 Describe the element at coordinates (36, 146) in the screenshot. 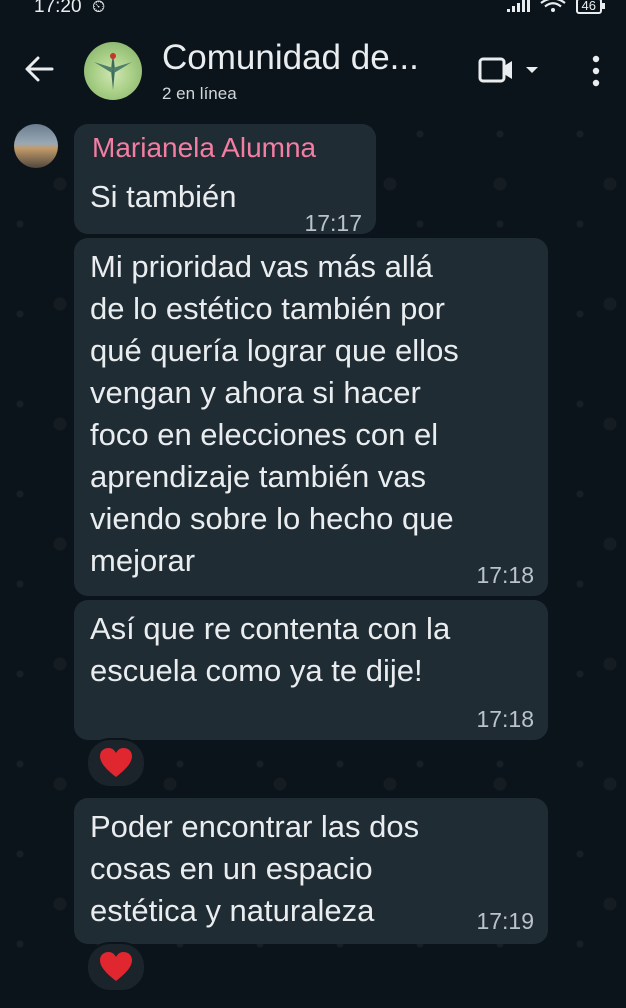

I see `sender-avatar` at that location.